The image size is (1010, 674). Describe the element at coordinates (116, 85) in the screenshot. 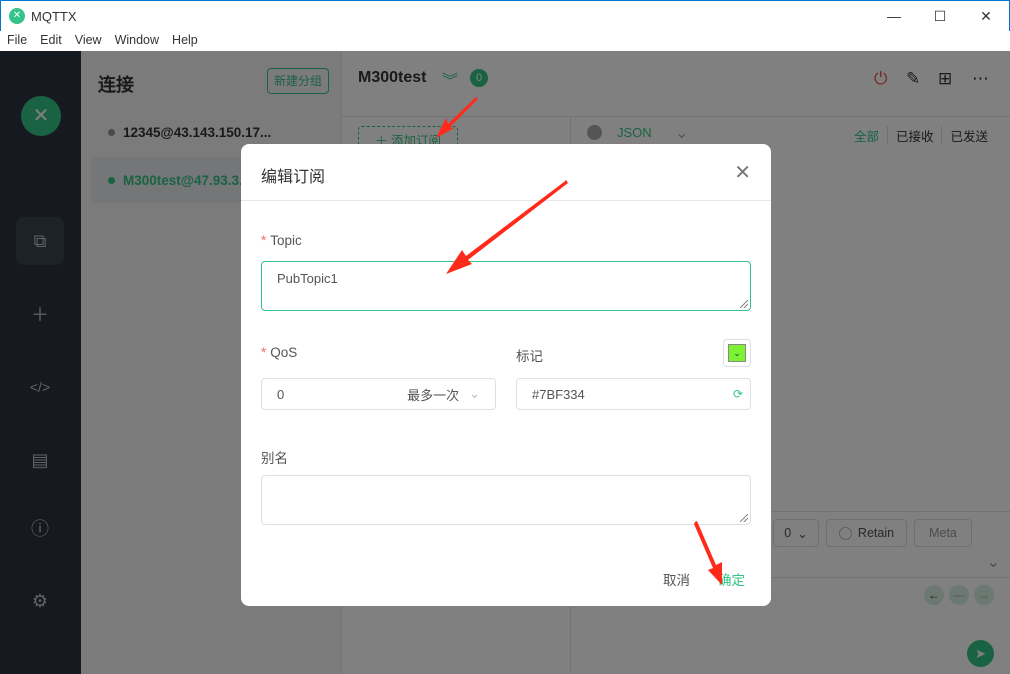

I see `connections-title: 连接` at that location.